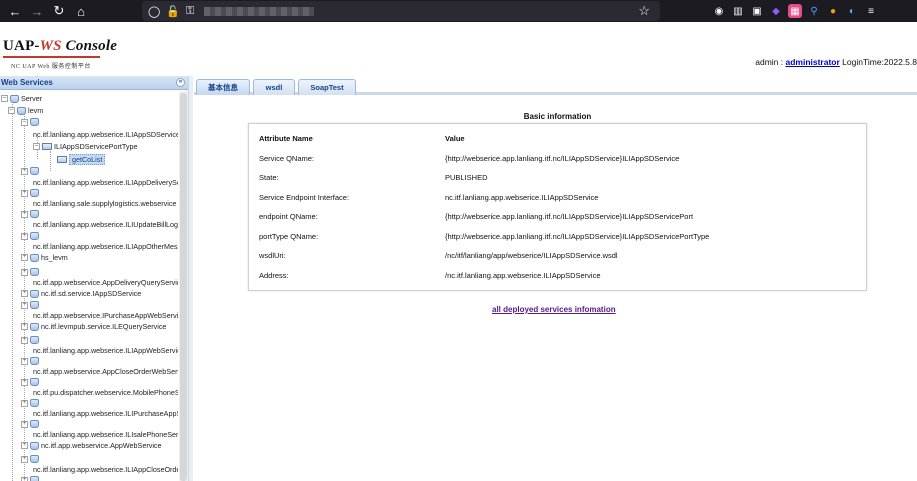  Describe the element at coordinates (814, 11) in the screenshot. I see `extension-search-icon: ⚲` at that location.